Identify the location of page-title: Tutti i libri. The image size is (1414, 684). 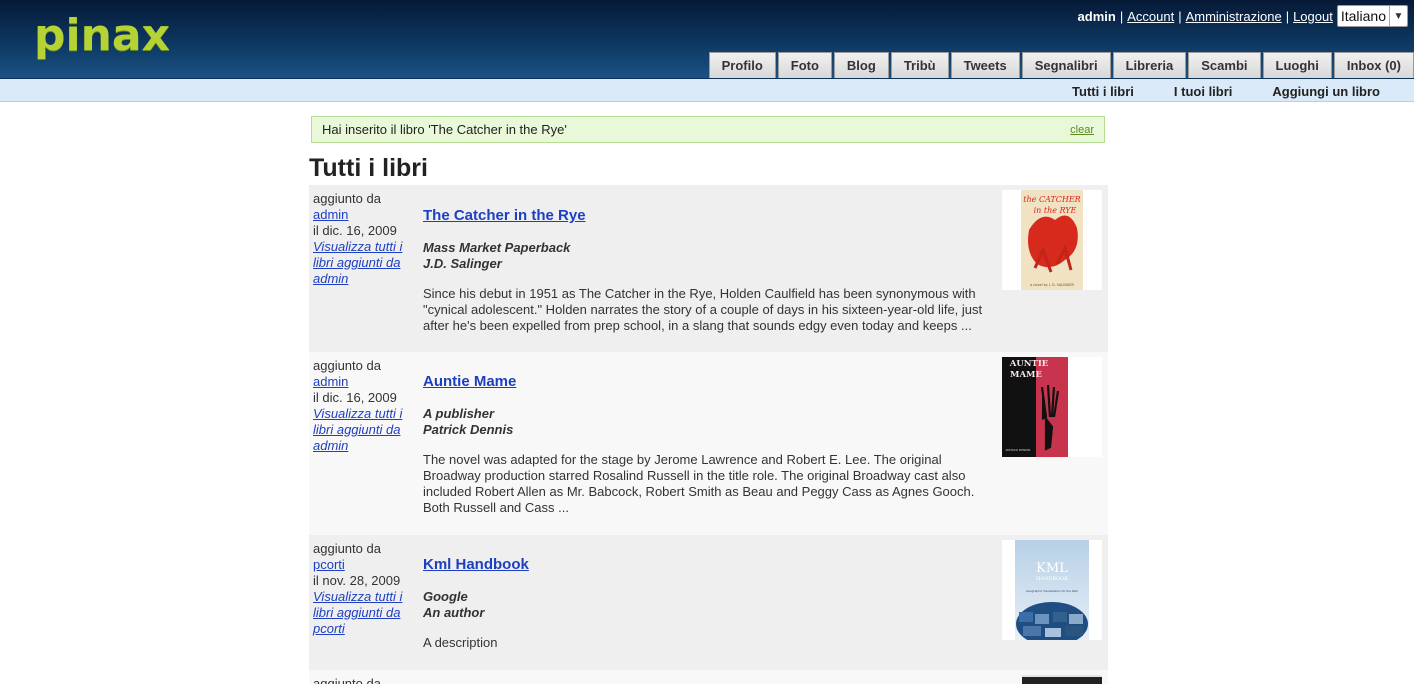
(368, 168).